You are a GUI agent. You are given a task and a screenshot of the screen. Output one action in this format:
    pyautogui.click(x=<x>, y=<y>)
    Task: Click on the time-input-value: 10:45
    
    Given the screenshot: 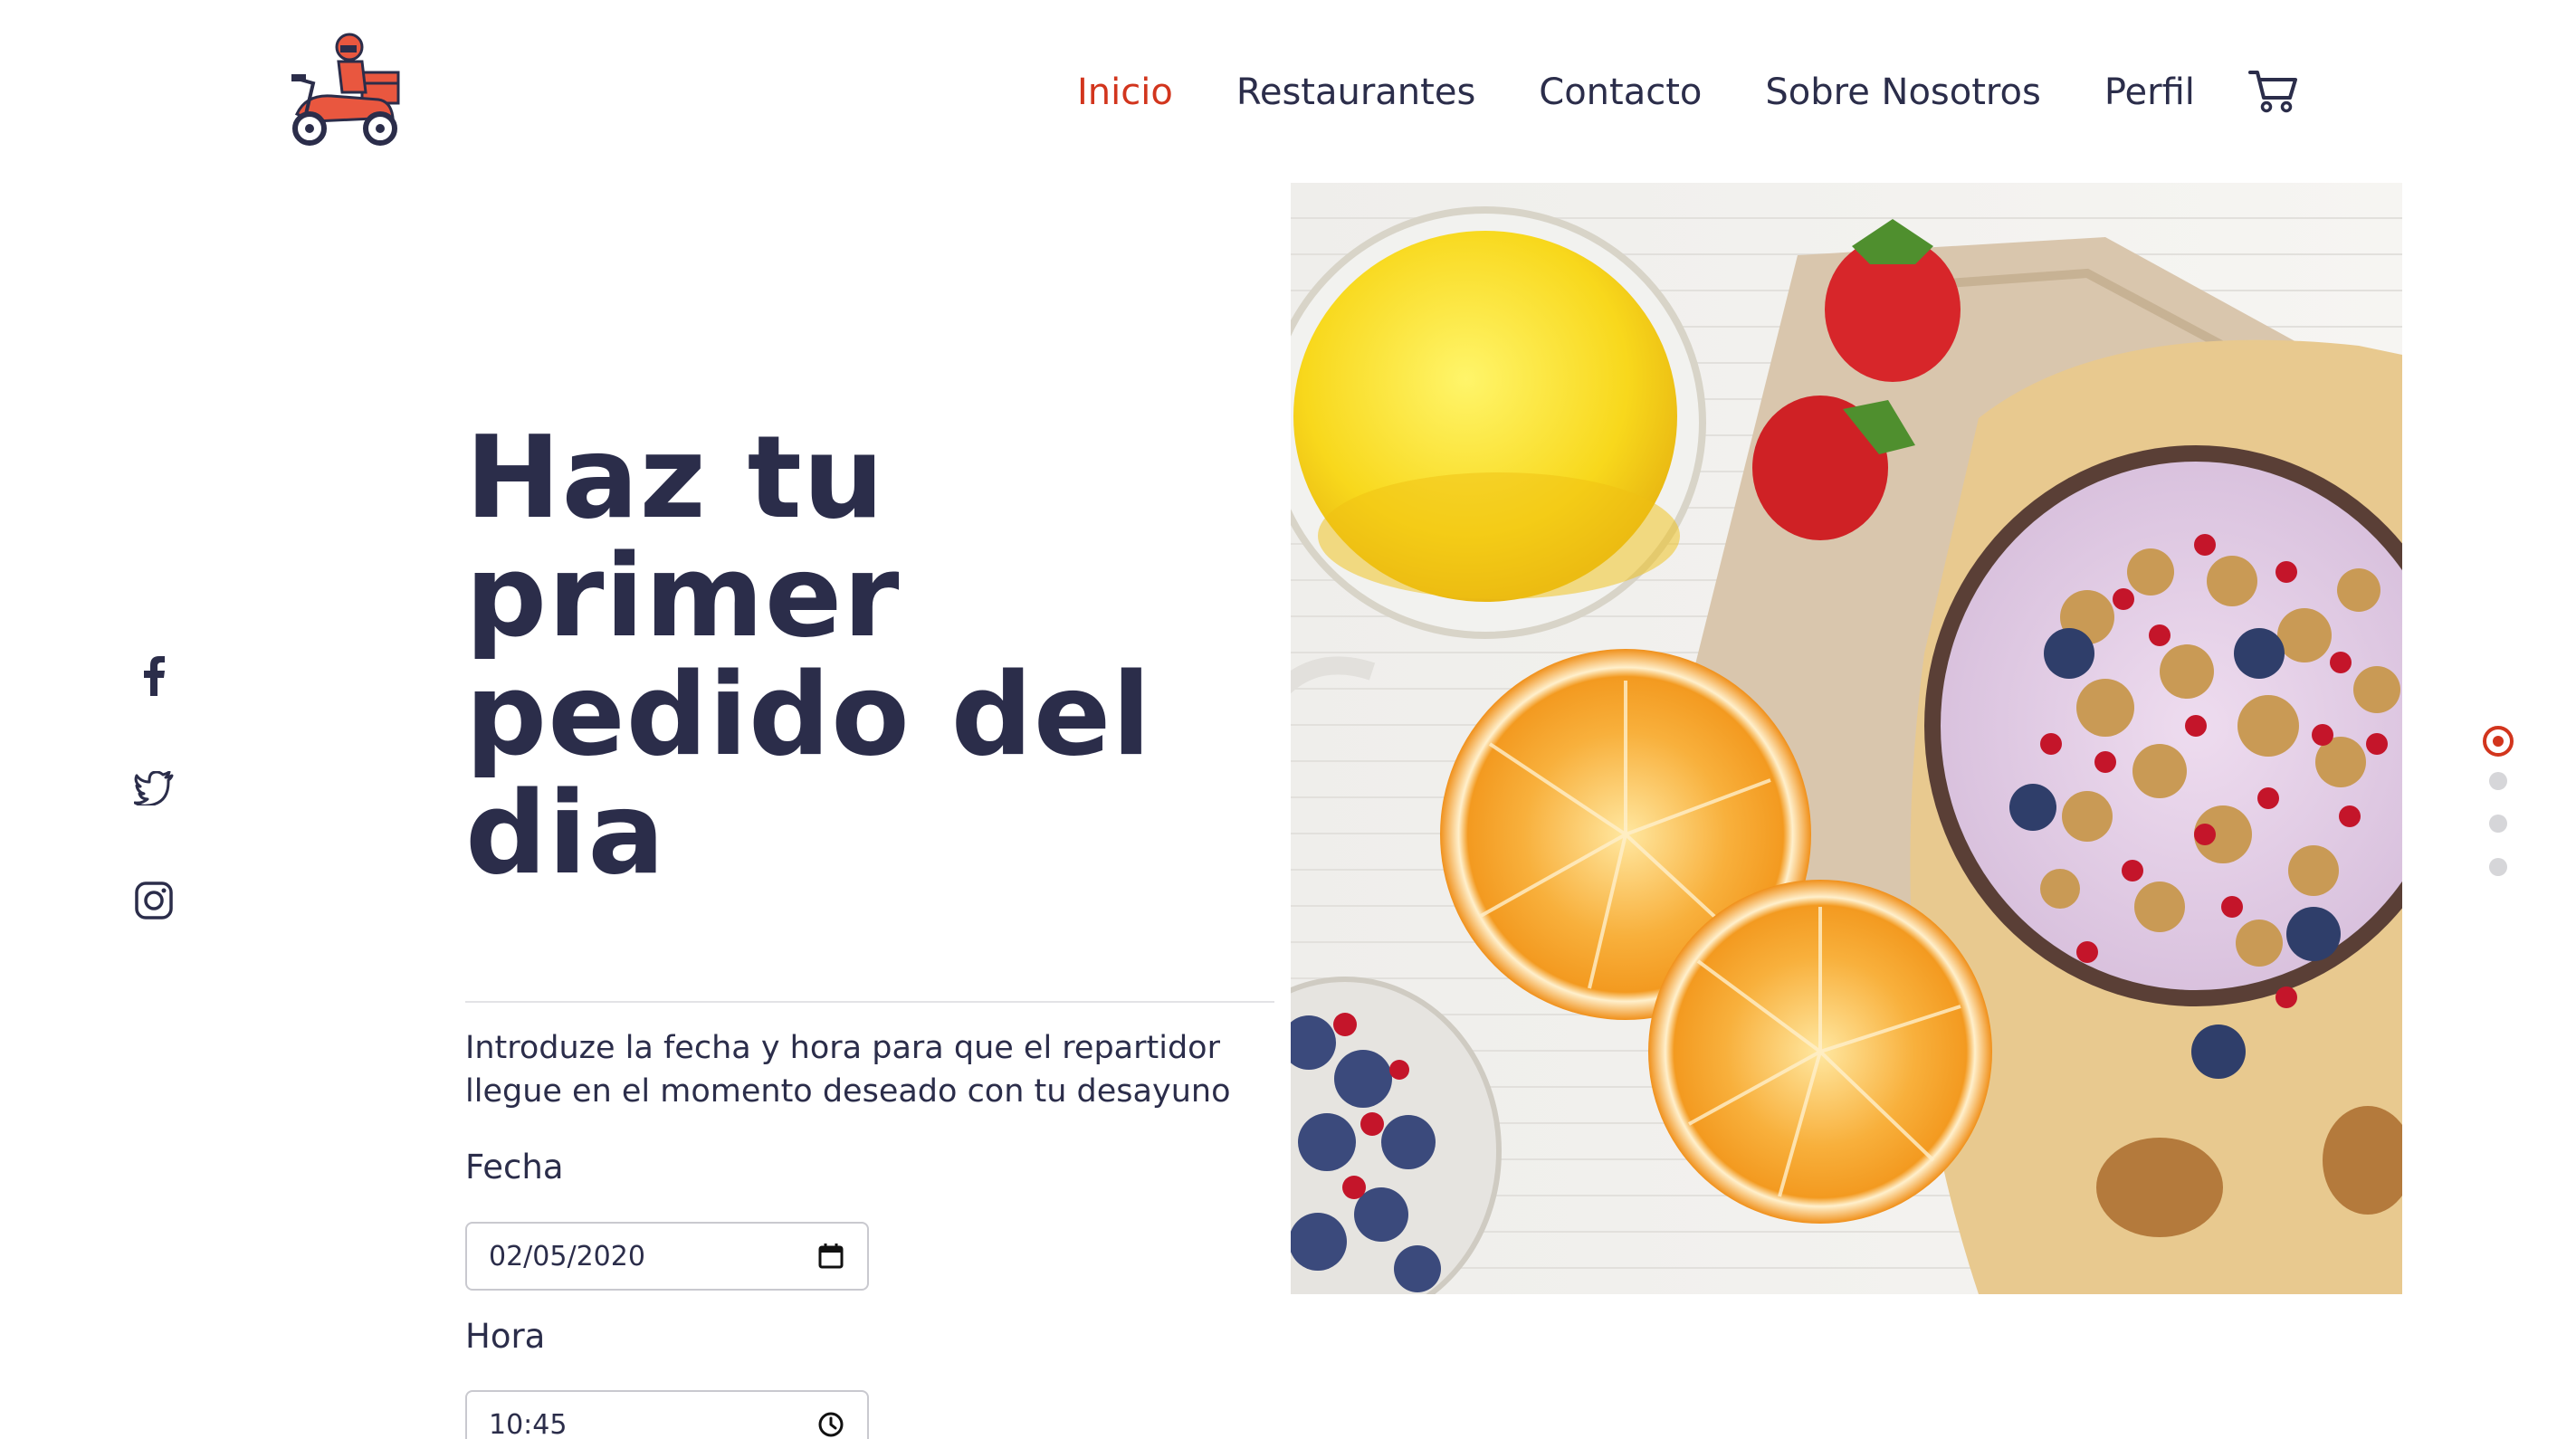 What is the action you would take?
    pyautogui.click(x=528, y=1423)
    